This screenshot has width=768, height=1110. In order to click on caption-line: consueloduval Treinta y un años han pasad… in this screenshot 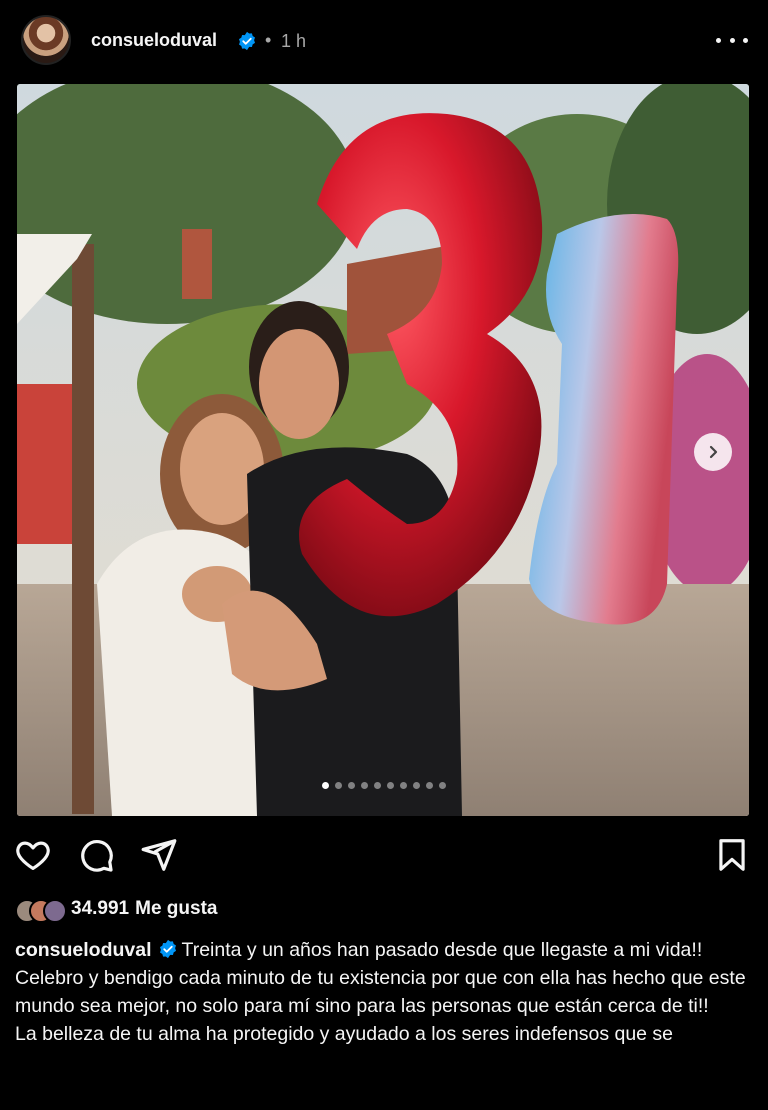, I will do `click(384, 950)`.